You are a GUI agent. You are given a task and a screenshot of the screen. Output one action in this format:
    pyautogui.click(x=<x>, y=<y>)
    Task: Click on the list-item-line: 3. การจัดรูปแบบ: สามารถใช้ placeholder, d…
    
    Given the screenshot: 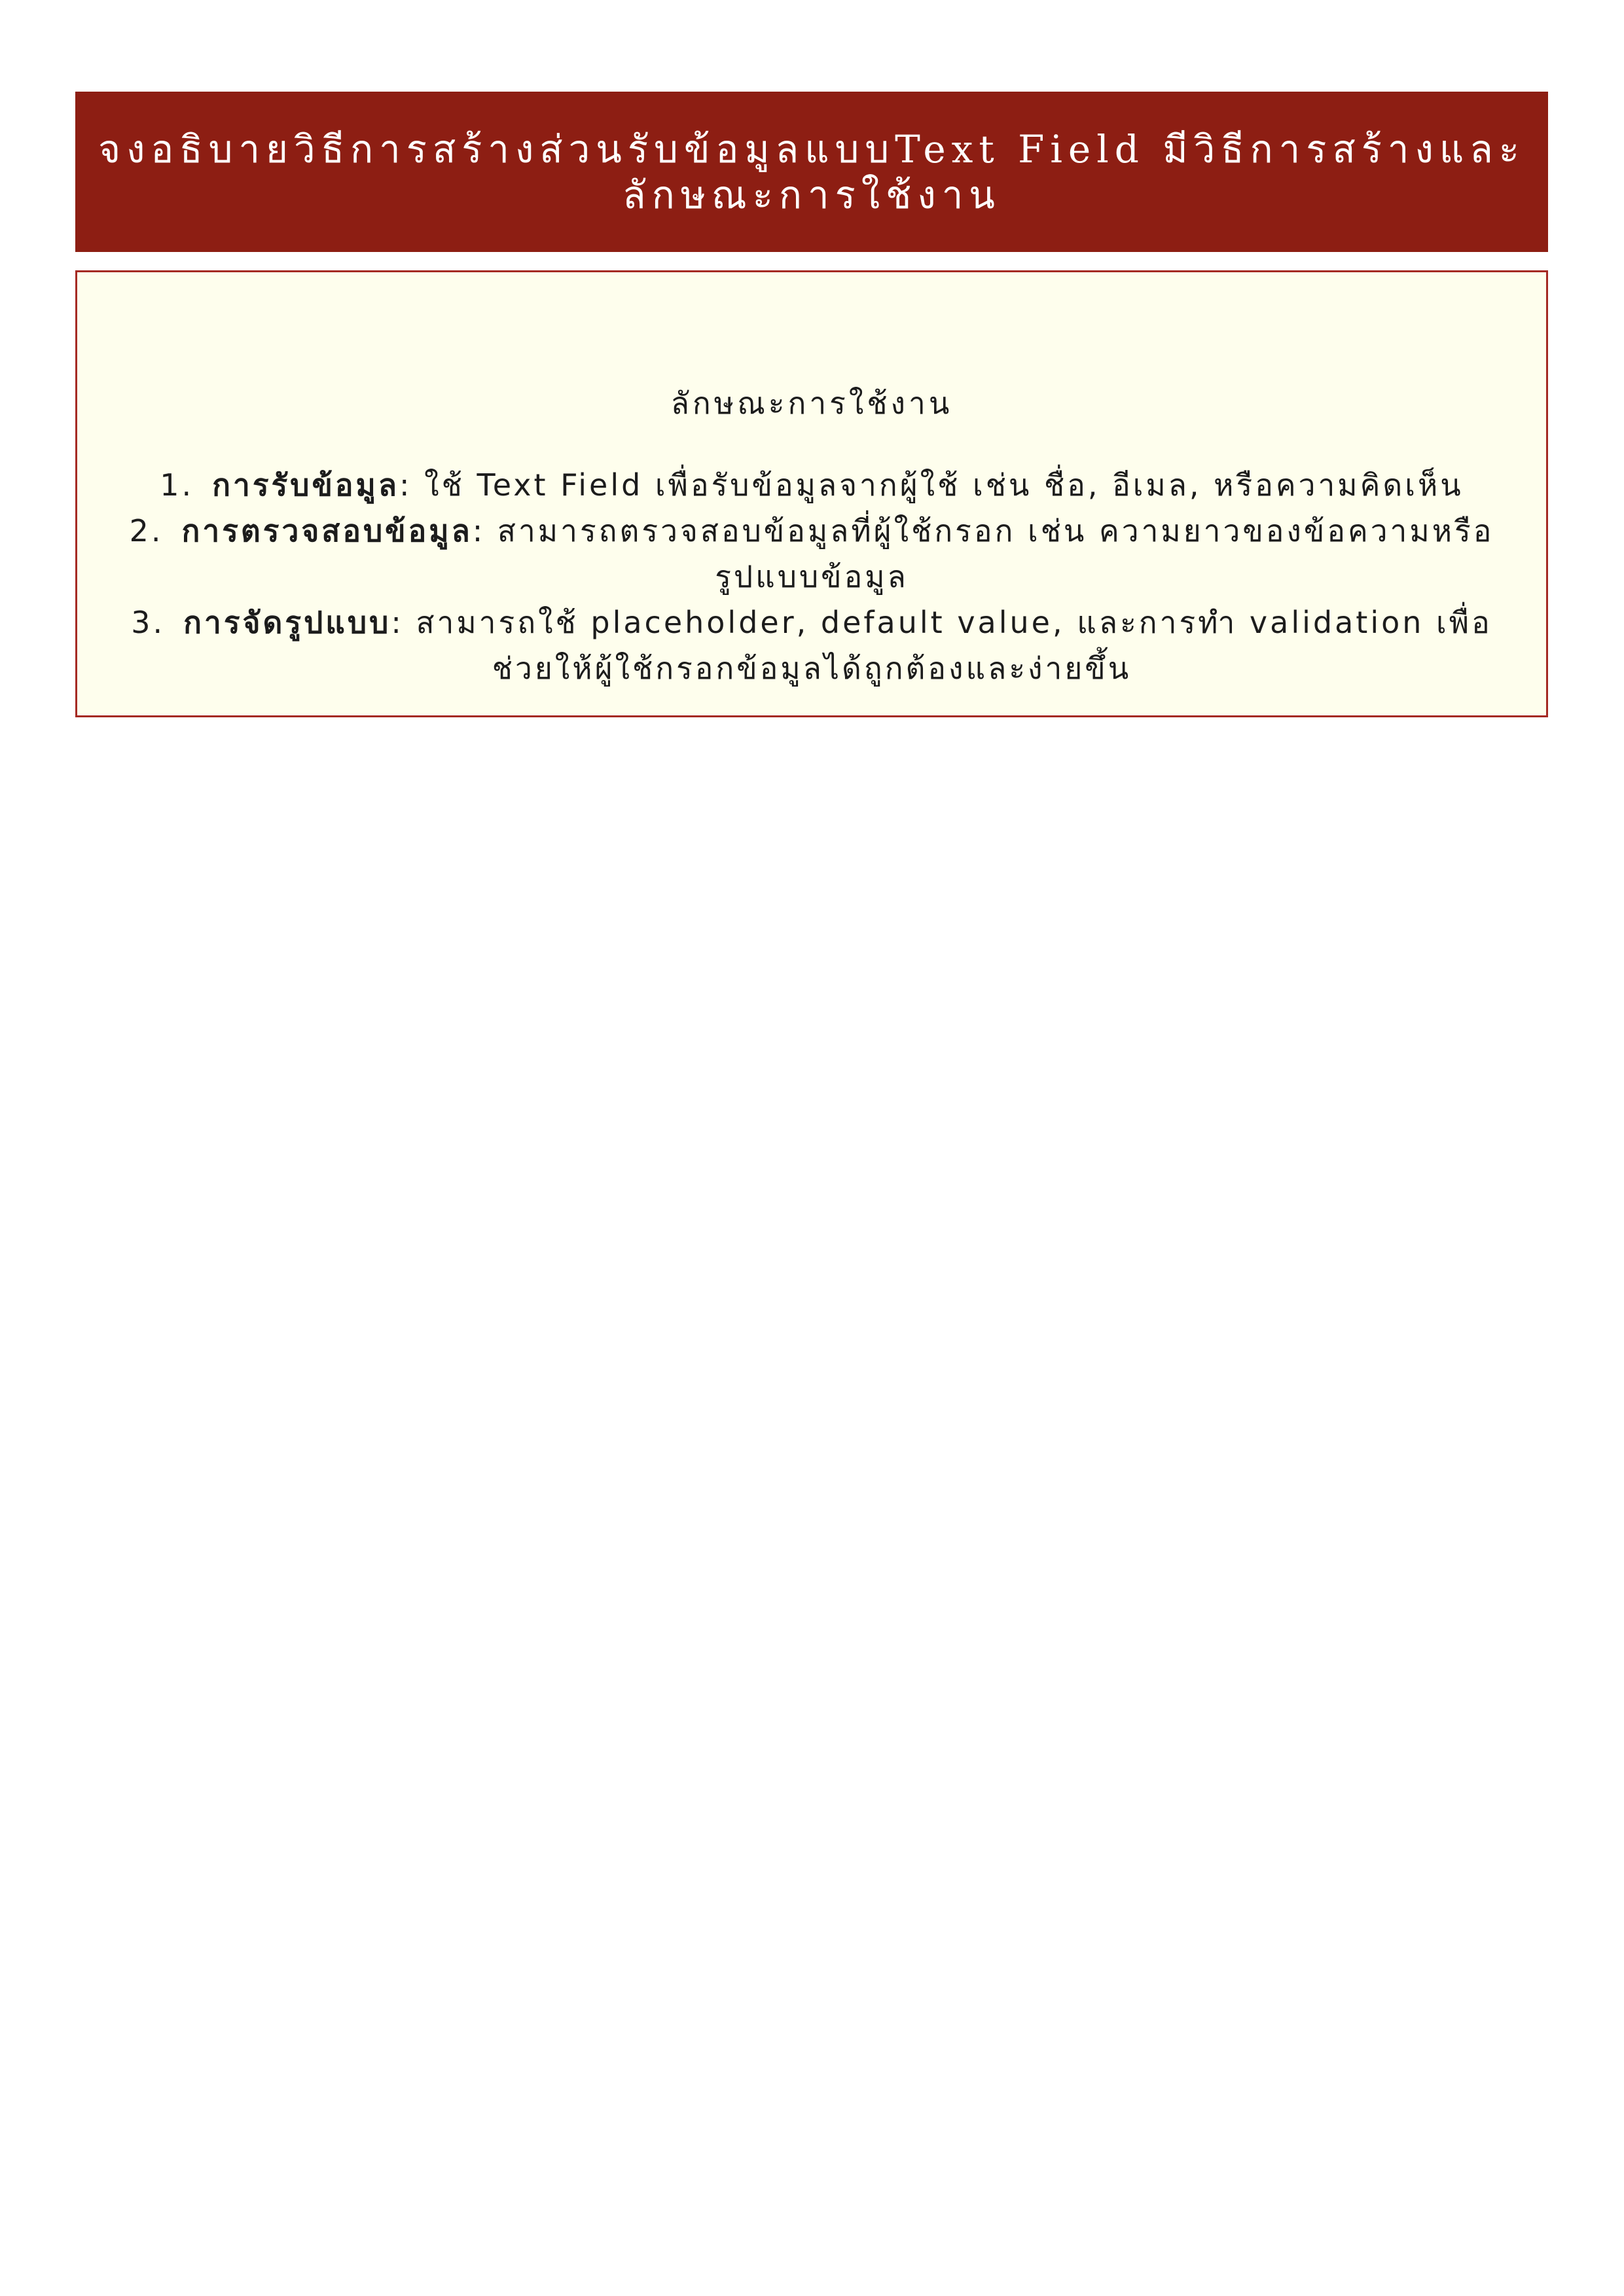 What is the action you would take?
    pyautogui.click(x=811, y=622)
    